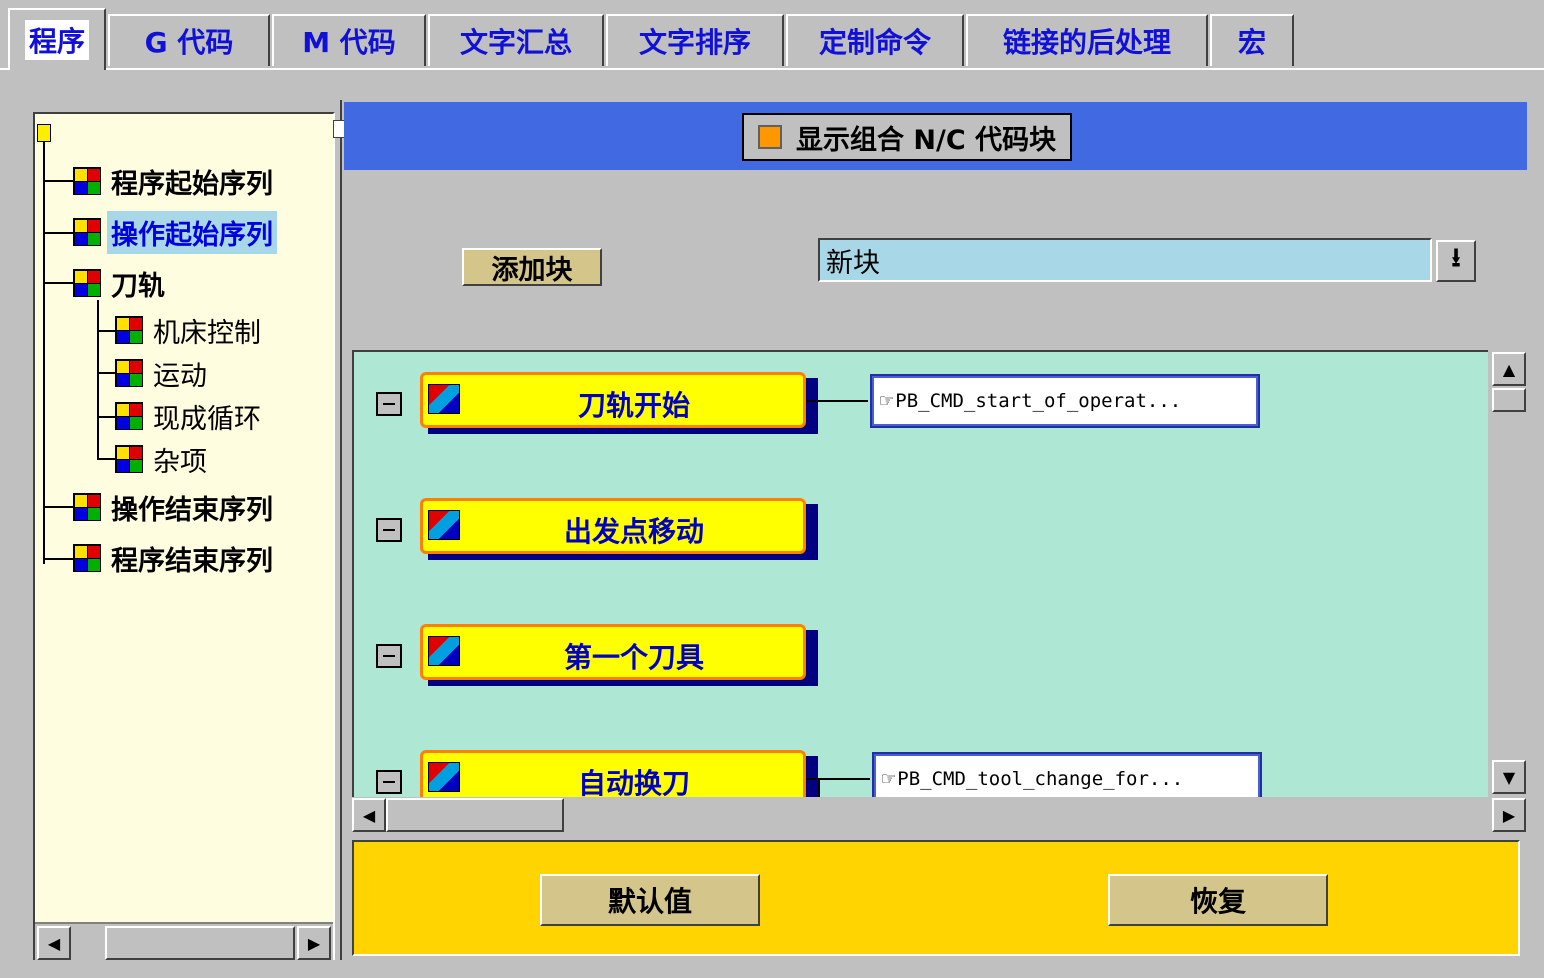 The image size is (1544, 978). I want to click on tree-item-miscellaneous: 杂项, so click(163, 459).